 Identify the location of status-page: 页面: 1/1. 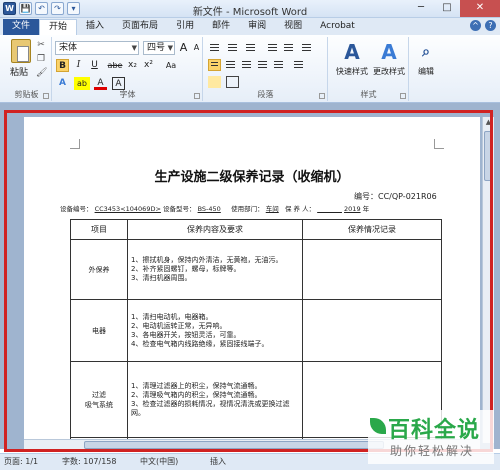
(21, 462).